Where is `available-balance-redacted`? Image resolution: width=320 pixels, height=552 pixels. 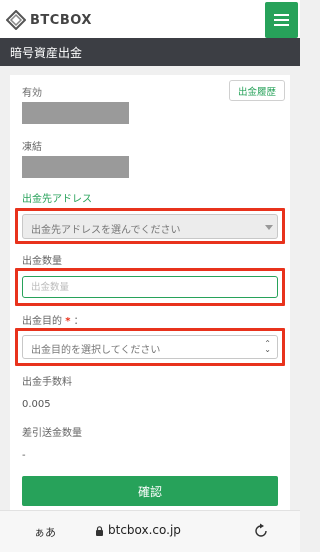
available-balance-redacted is located at coordinates (75, 113).